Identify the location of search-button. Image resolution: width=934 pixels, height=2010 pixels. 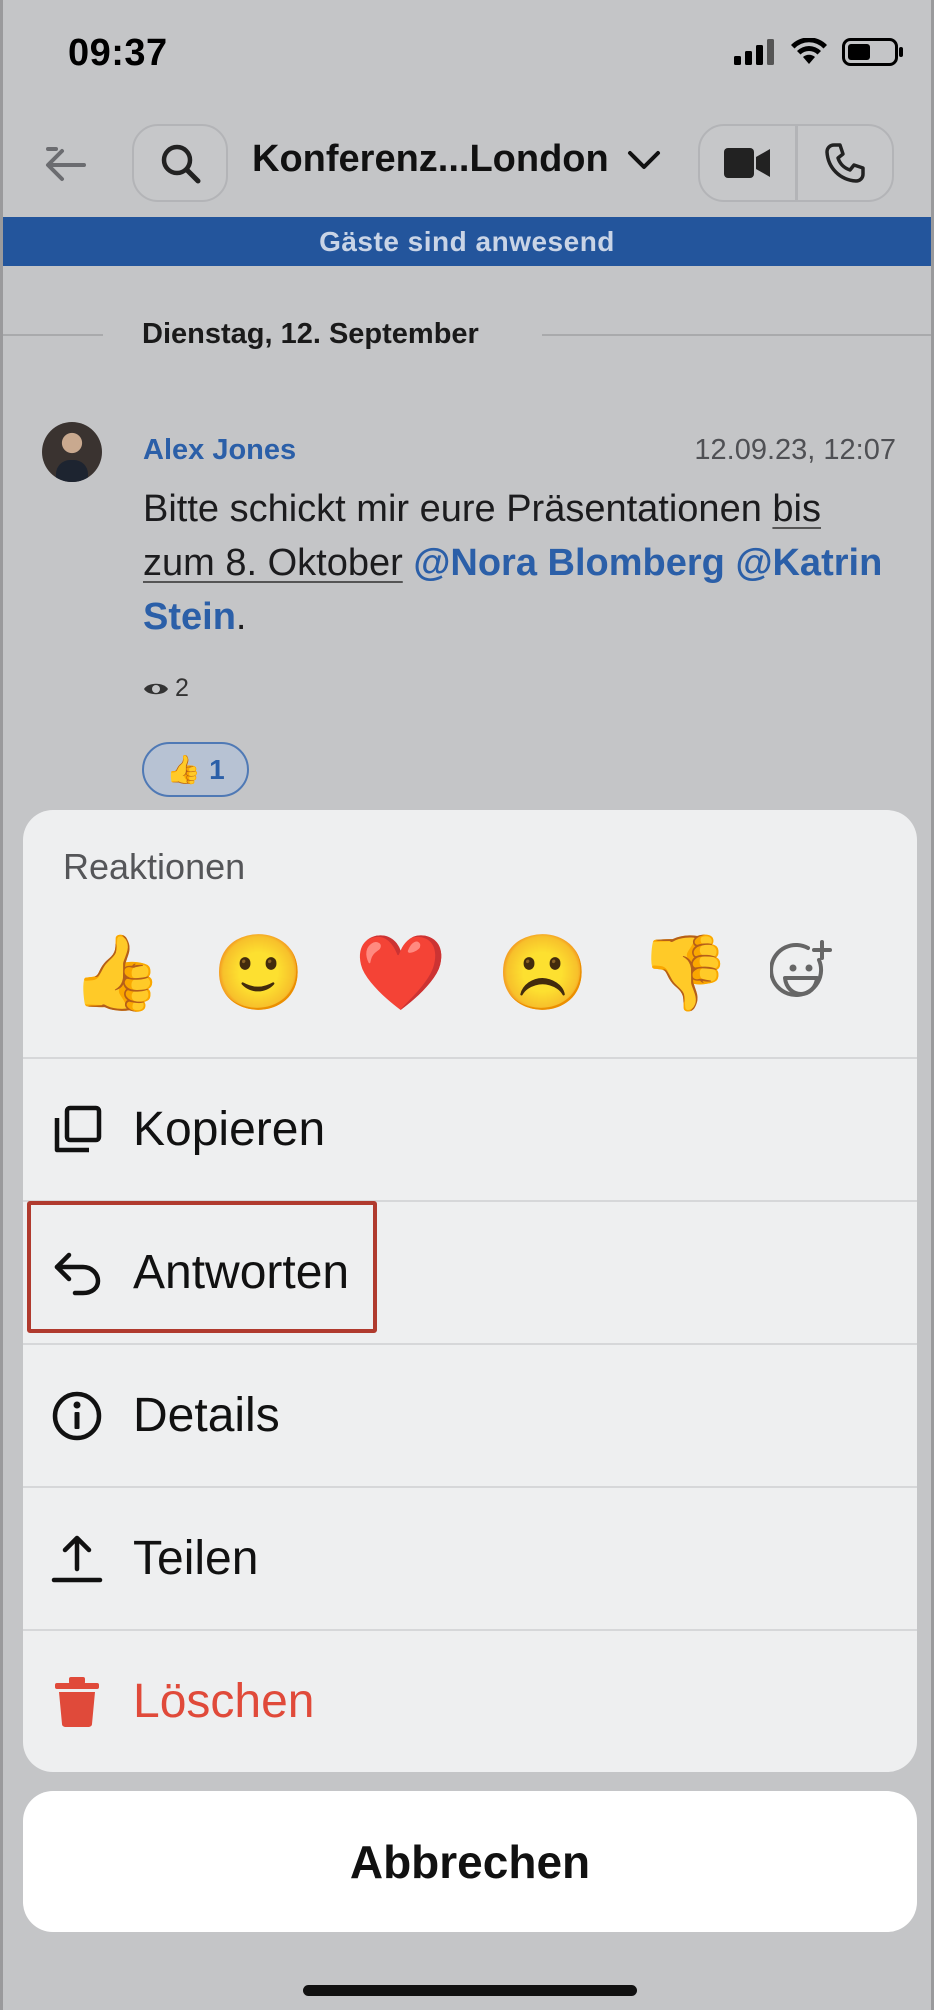
(180, 163).